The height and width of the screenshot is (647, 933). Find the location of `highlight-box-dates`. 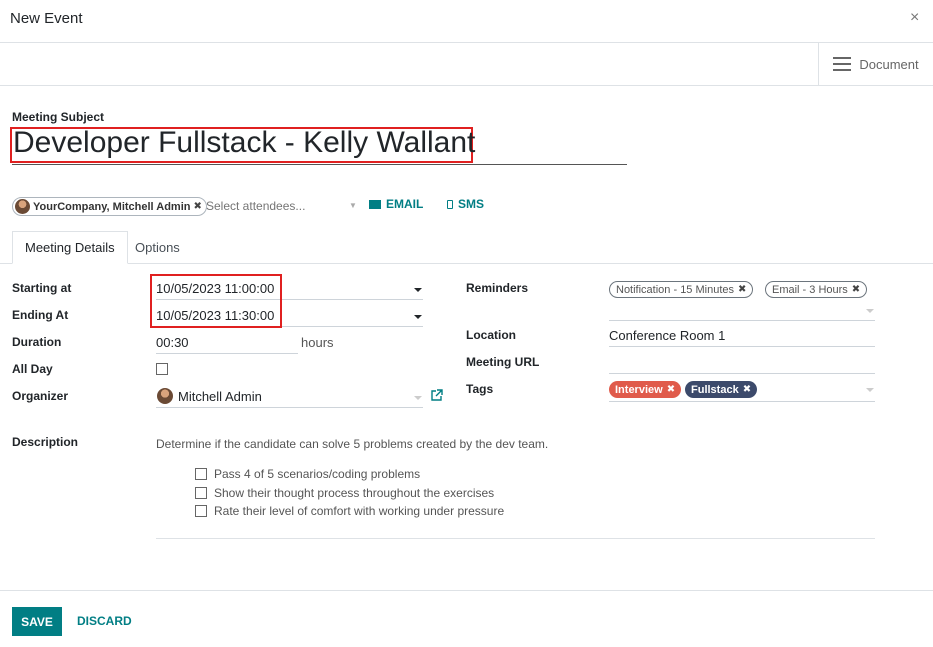

highlight-box-dates is located at coordinates (216, 301).